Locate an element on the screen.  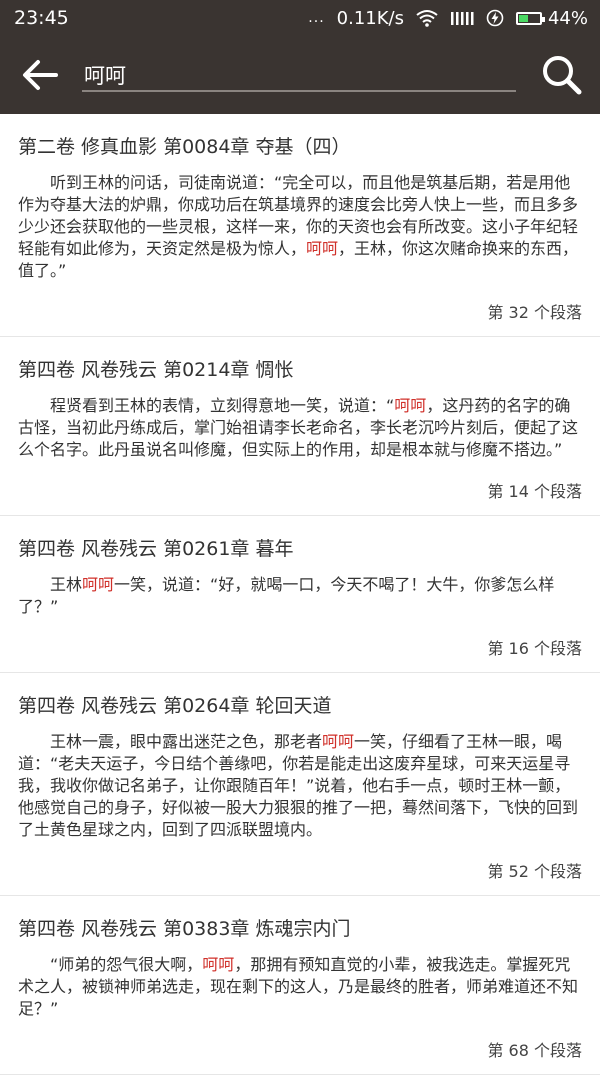
status-time: 23:45 is located at coordinates (41, 18).